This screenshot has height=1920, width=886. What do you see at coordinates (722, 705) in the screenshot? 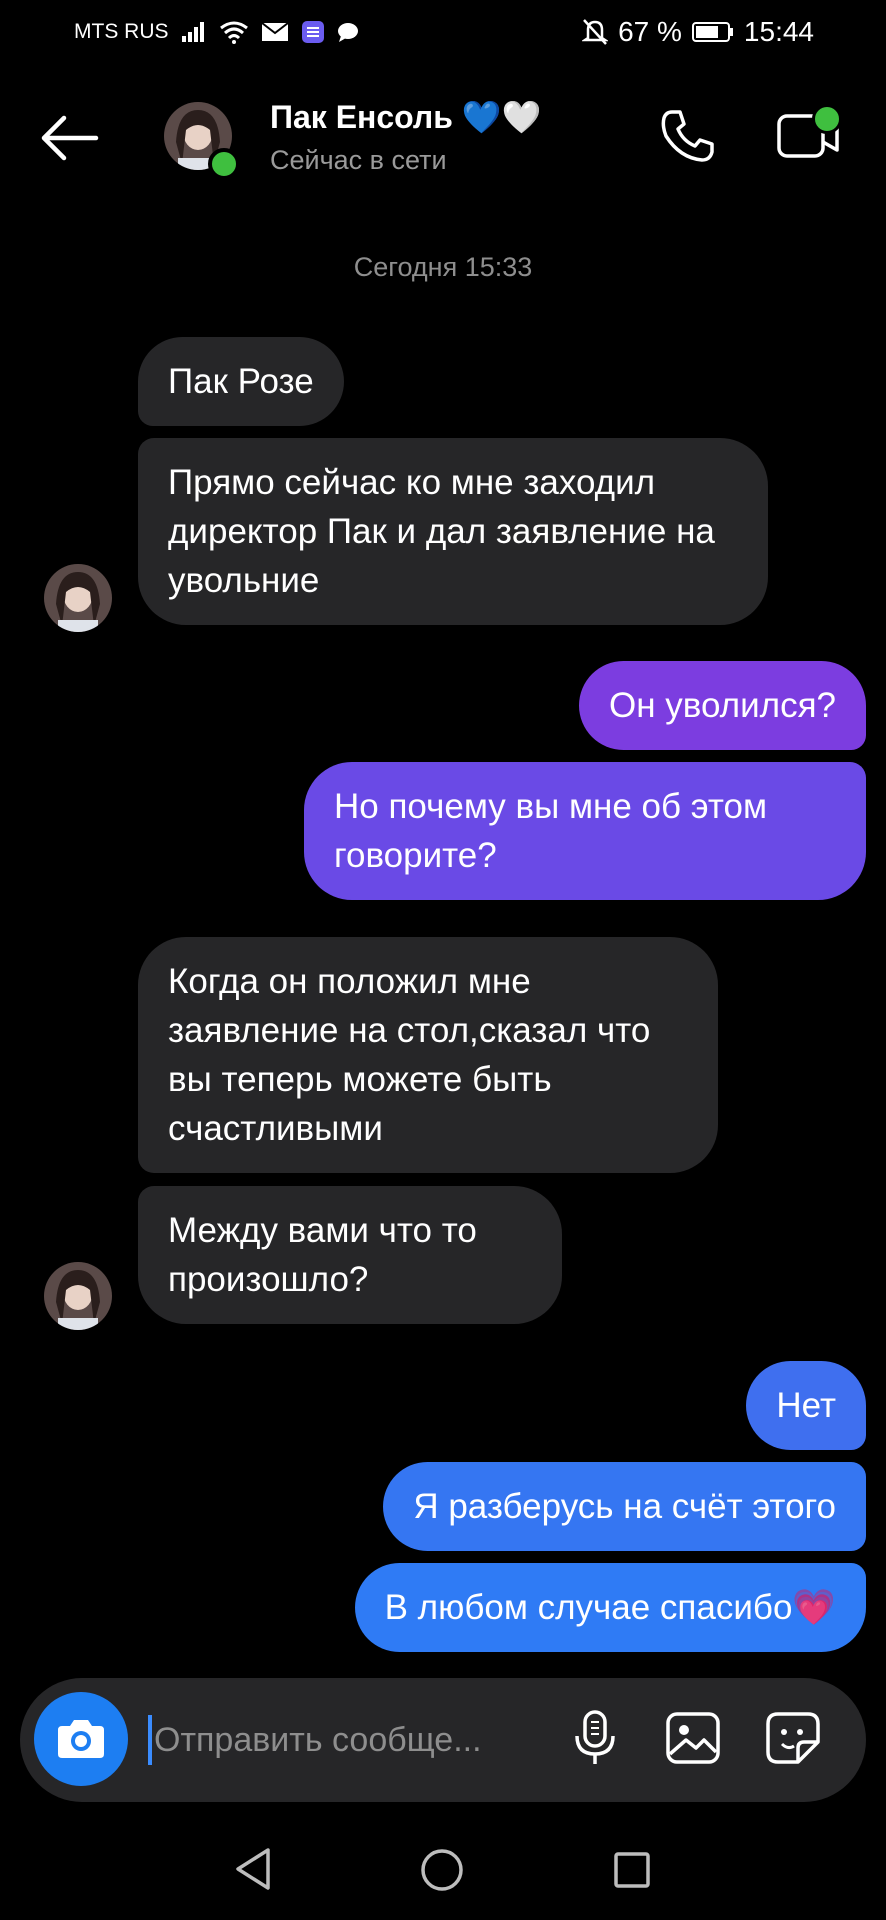
I see `message-outgoing: Он уволился?` at bounding box center [722, 705].